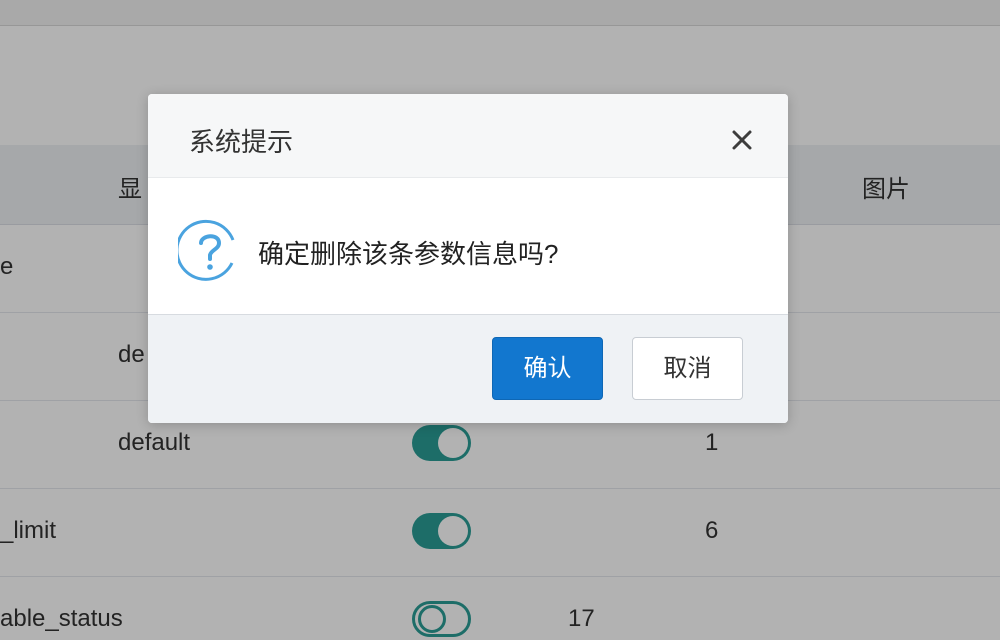  Describe the element at coordinates (468, 368) in the screenshot. I see `dialog-footer: 确认 取消` at that location.